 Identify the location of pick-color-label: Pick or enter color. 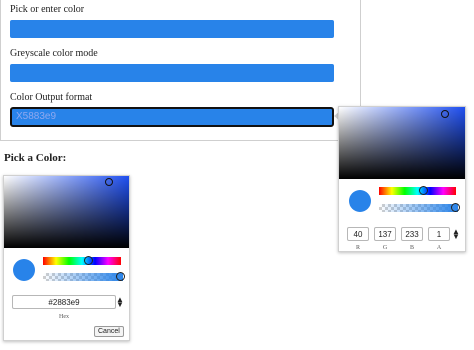
(47, 9).